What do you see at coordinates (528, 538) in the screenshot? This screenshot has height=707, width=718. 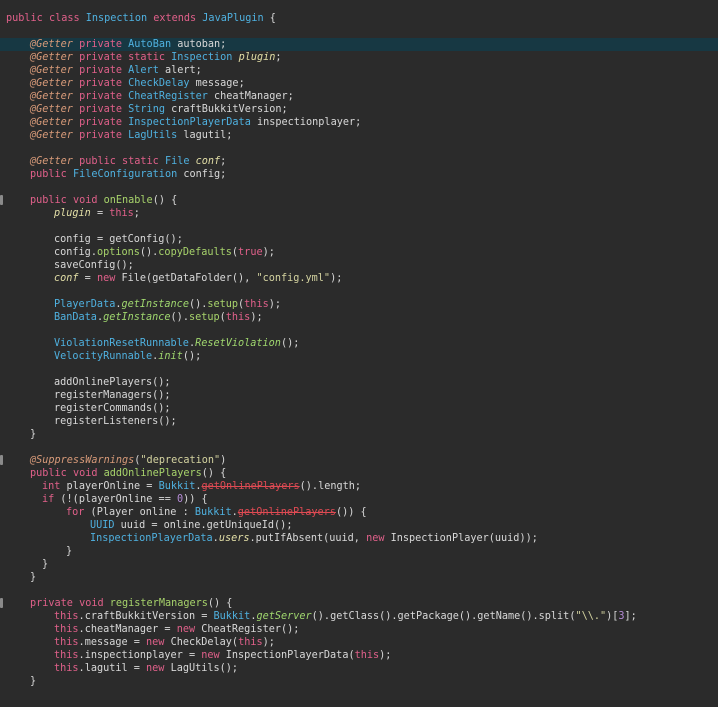 I see `code-token: ));` at bounding box center [528, 538].